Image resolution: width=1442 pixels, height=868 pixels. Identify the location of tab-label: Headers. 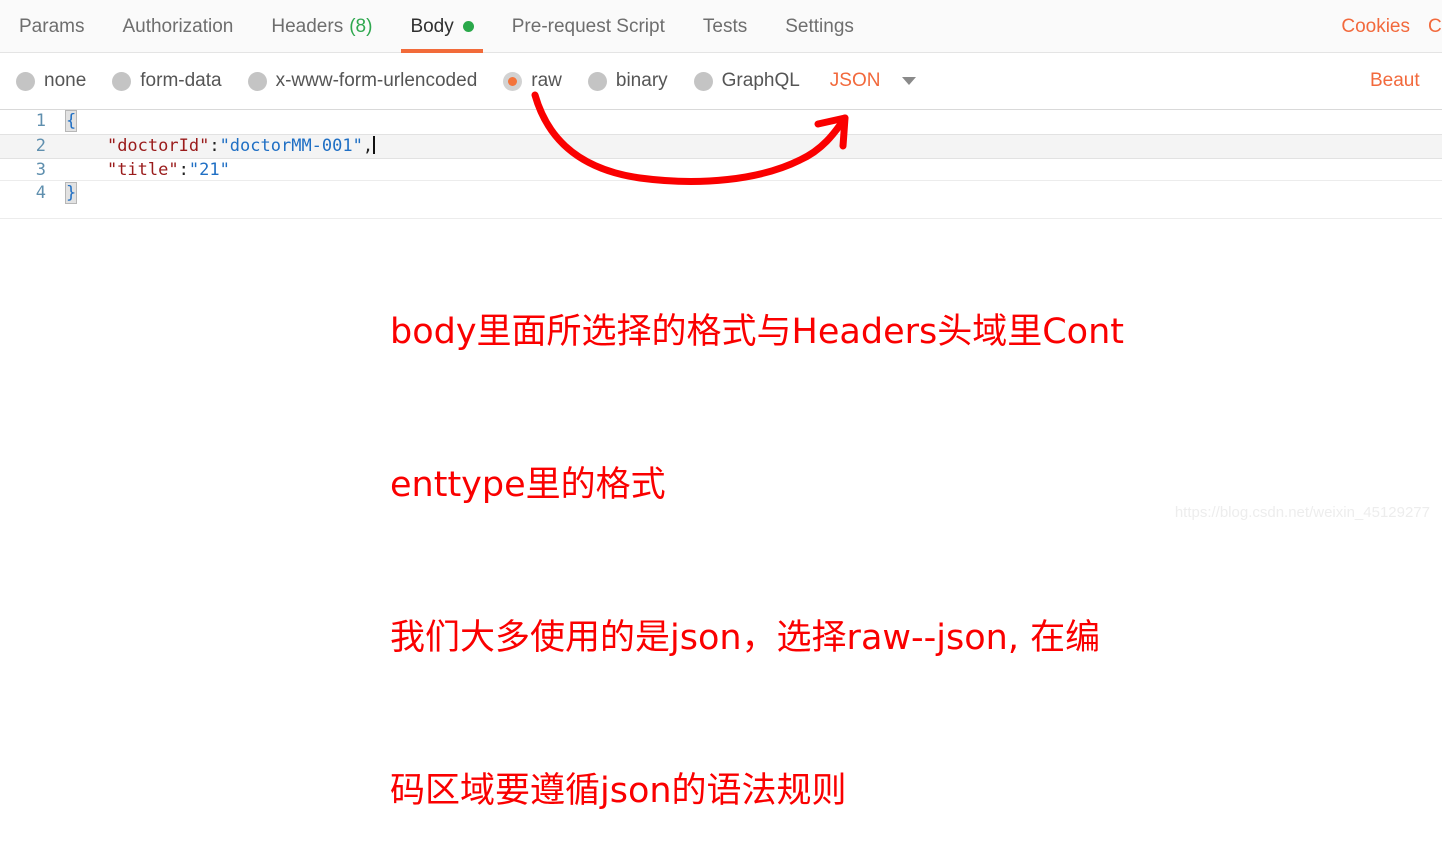
(307, 26).